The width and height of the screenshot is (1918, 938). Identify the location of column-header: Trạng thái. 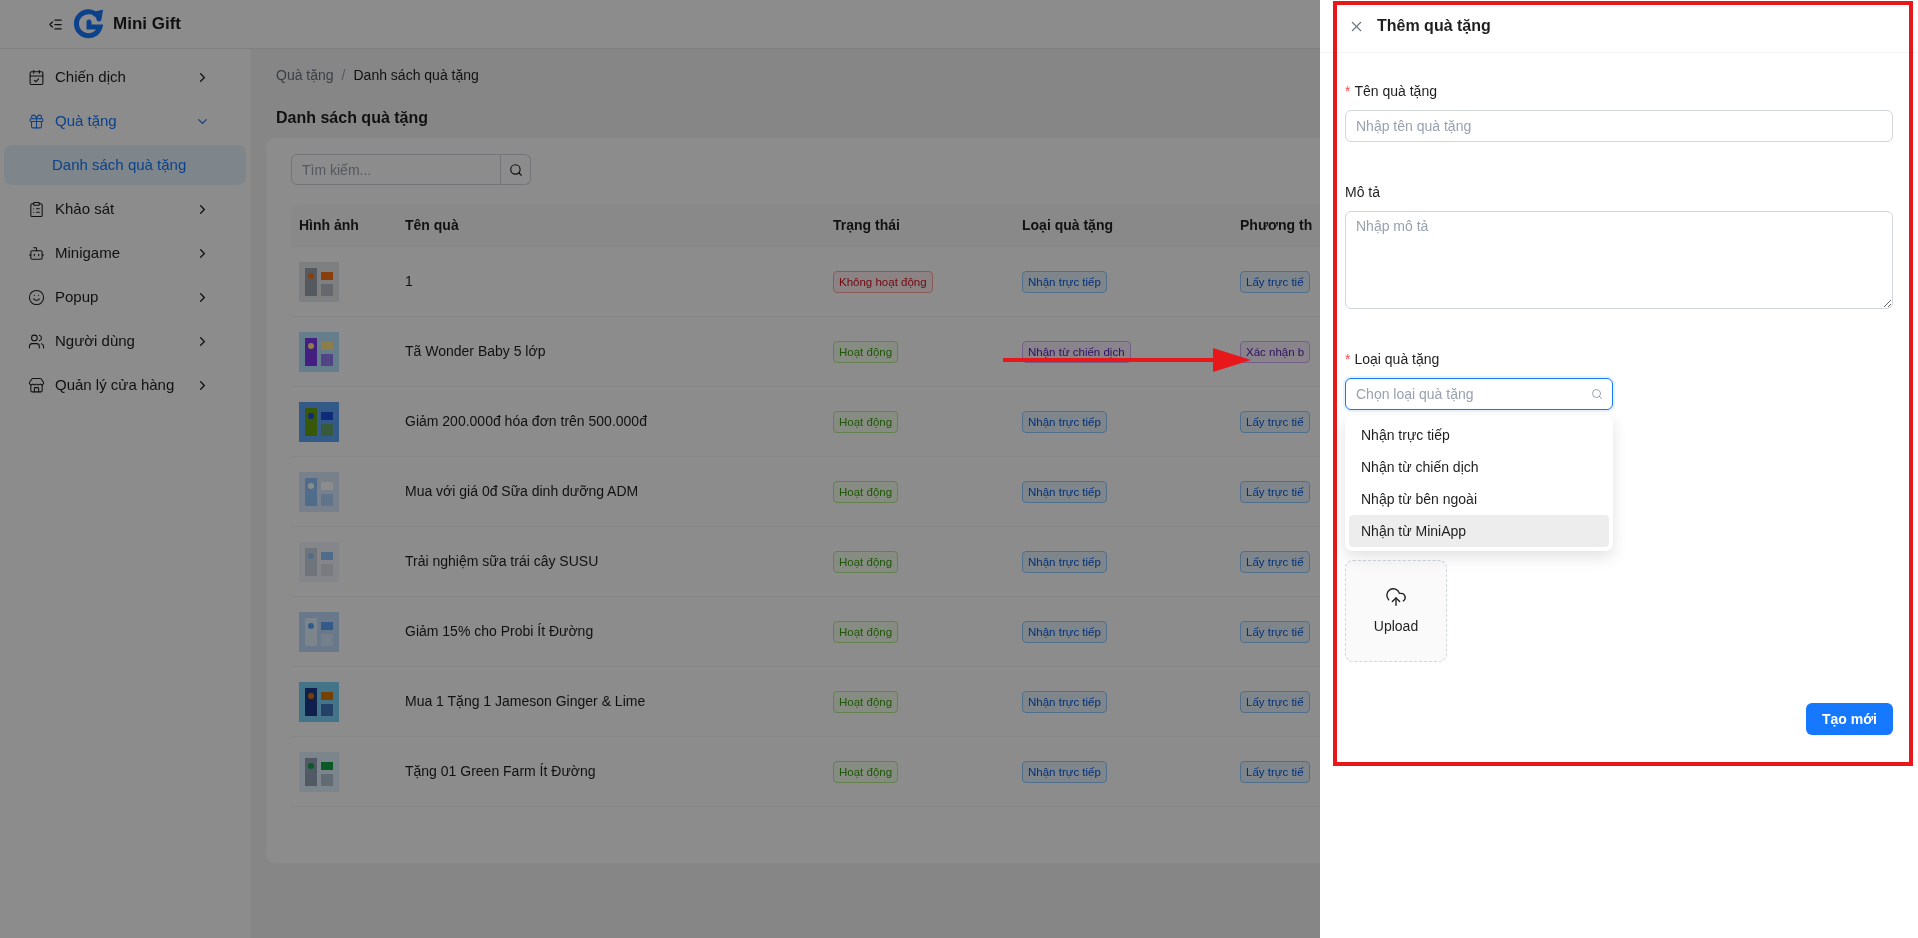
(866, 225).